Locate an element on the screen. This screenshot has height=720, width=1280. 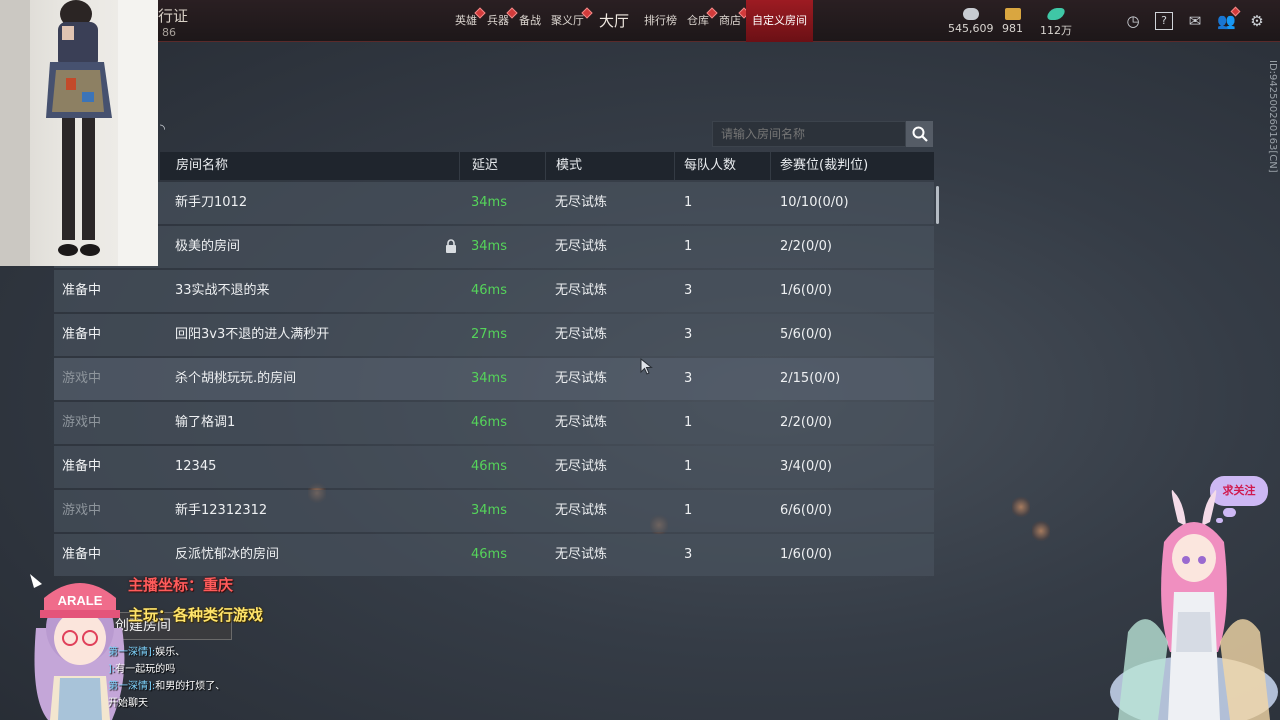
room-row: 准备中 回阳3v3不退的进人满秒开 27ms 无尽试炼 3 5/6(0/0) is located at coordinates (494, 335).